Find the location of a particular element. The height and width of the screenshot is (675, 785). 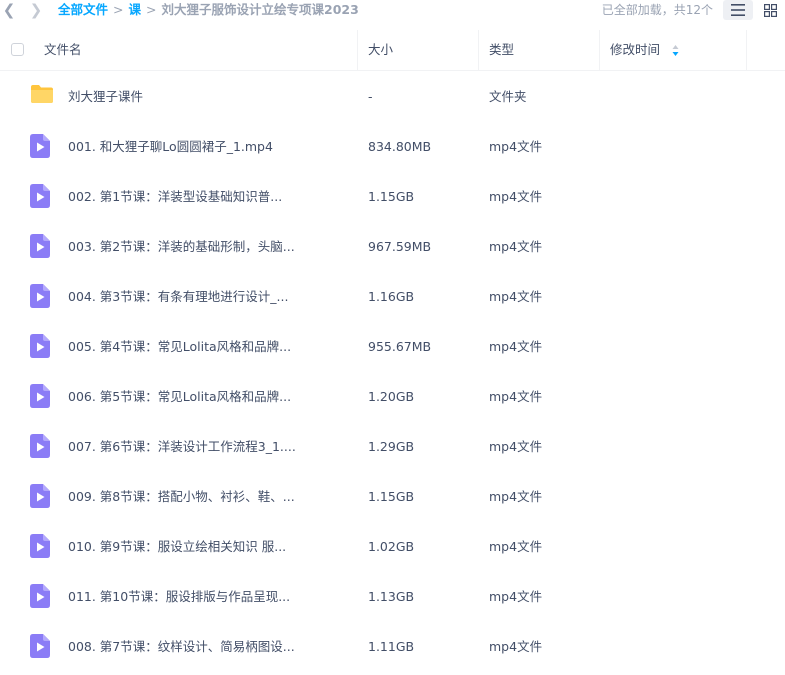

column-header-modified: 修改时间 is located at coordinates (644, 50).